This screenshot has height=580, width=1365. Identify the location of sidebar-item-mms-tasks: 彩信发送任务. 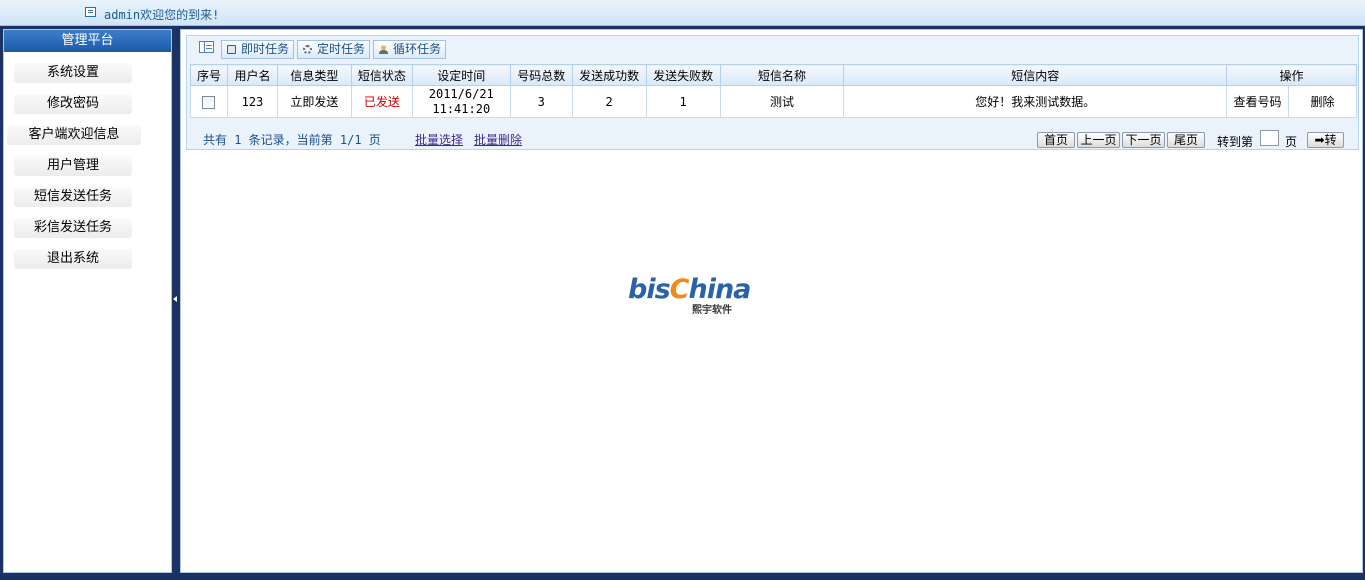
(73, 228).